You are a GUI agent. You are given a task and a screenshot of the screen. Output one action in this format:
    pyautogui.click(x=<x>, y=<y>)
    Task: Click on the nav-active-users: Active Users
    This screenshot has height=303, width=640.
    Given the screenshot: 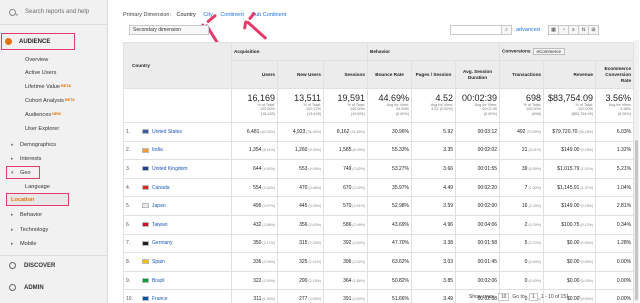 What is the action you would take?
    pyautogui.click(x=40, y=73)
    